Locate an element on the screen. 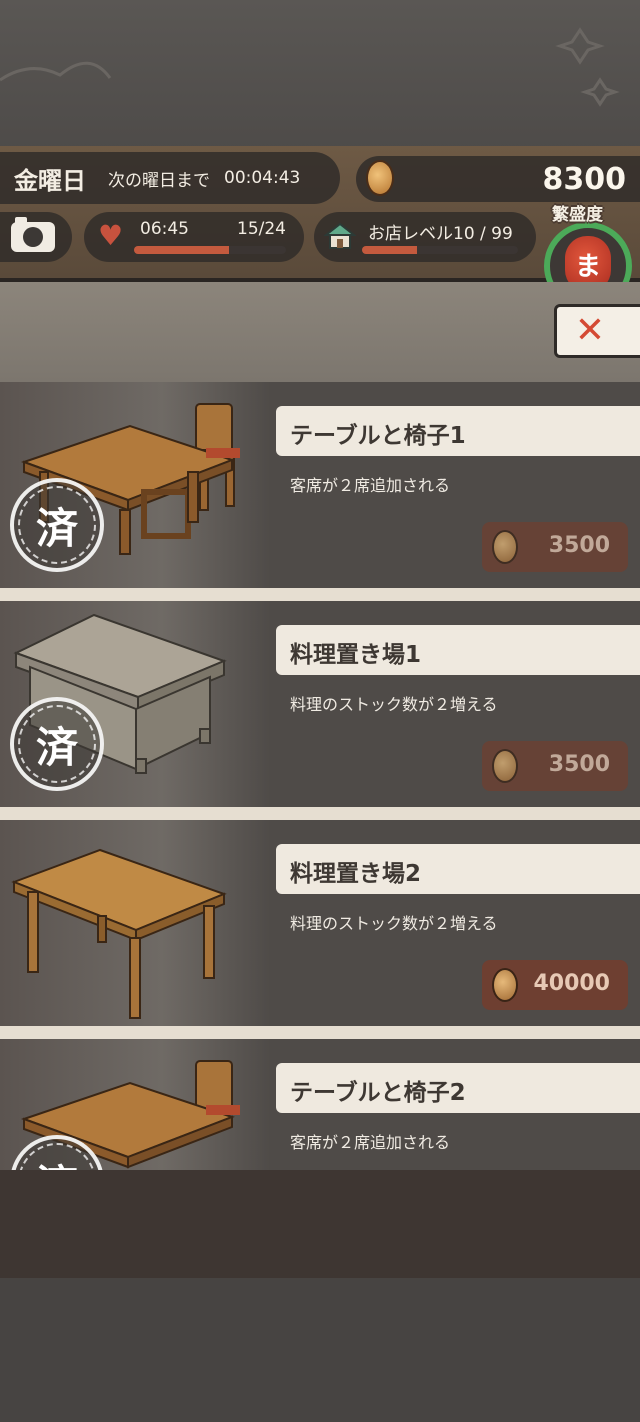 This screenshot has width=640, height=1422. close-button: ✕ is located at coordinates (597, 331).